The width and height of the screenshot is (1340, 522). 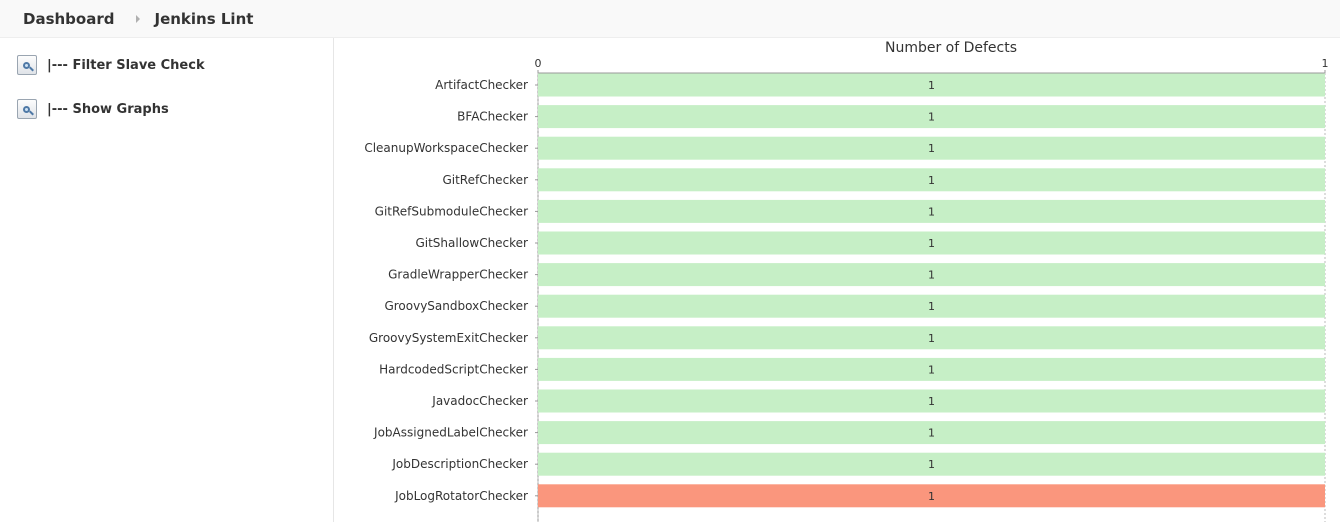 What do you see at coordinates (108, 109) in the screenshot?
I see `show-graphs-label: |--- Show Graphs` at bounding box center [108, 109].